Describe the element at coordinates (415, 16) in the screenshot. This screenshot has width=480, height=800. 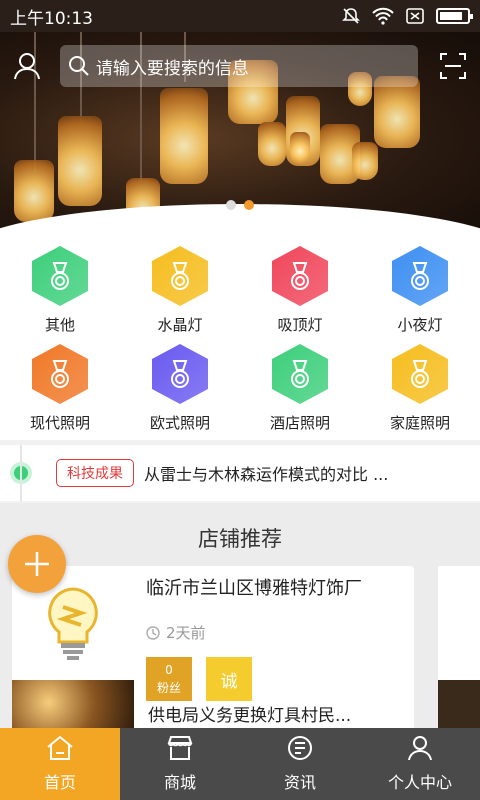
I see `sim-icon` at that location.